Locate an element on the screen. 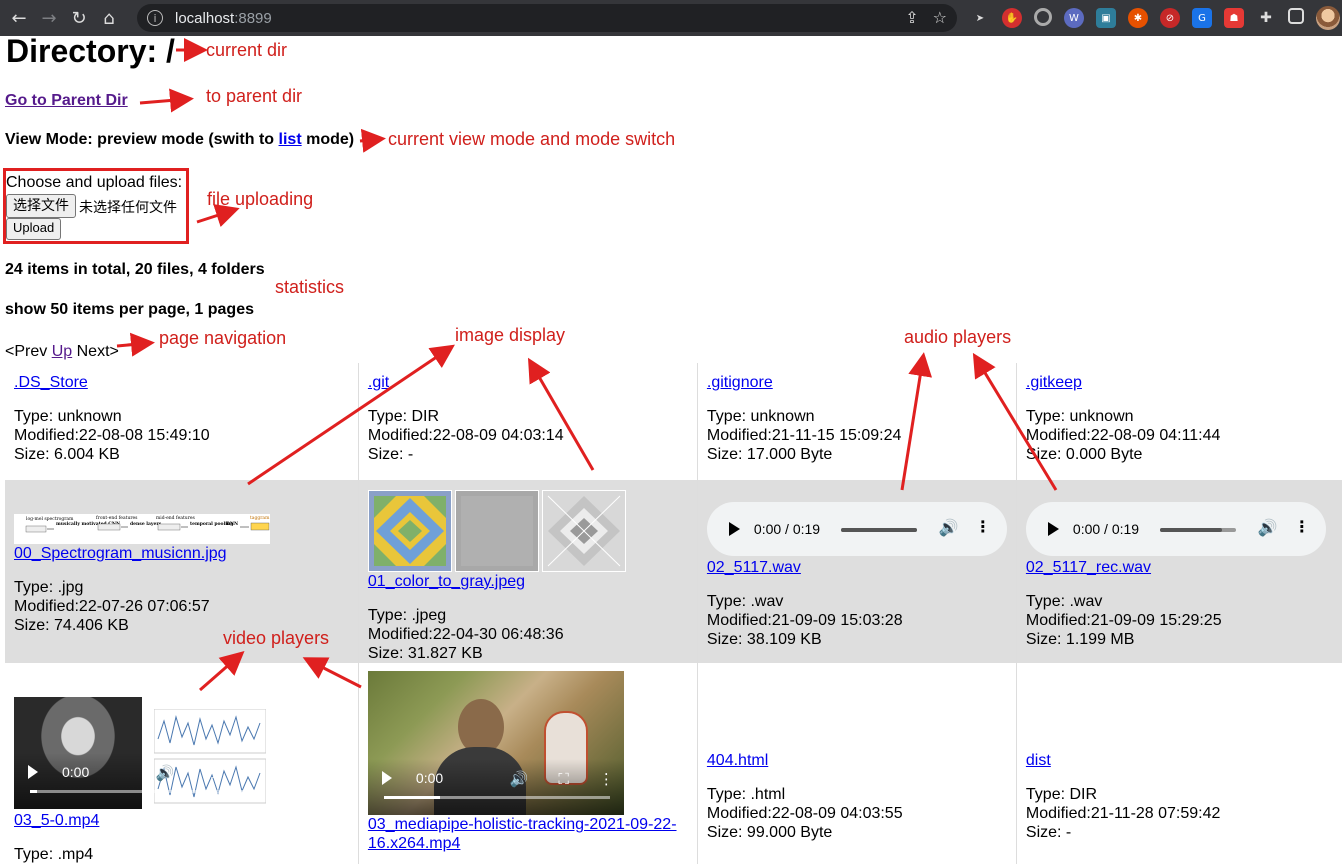 The image size is (1342, 864). file-link: 01_color_to_gray.jpeg is located at coordinates (446, 581).